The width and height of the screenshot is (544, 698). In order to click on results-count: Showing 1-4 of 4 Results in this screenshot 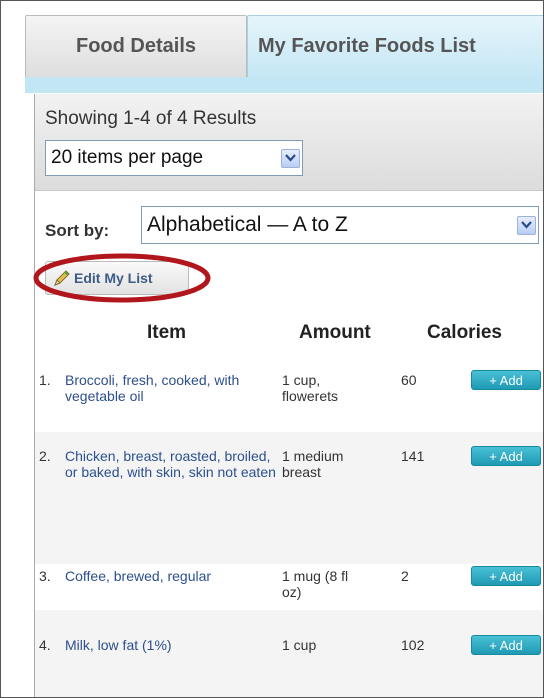, I will do `click(151, 118)`.